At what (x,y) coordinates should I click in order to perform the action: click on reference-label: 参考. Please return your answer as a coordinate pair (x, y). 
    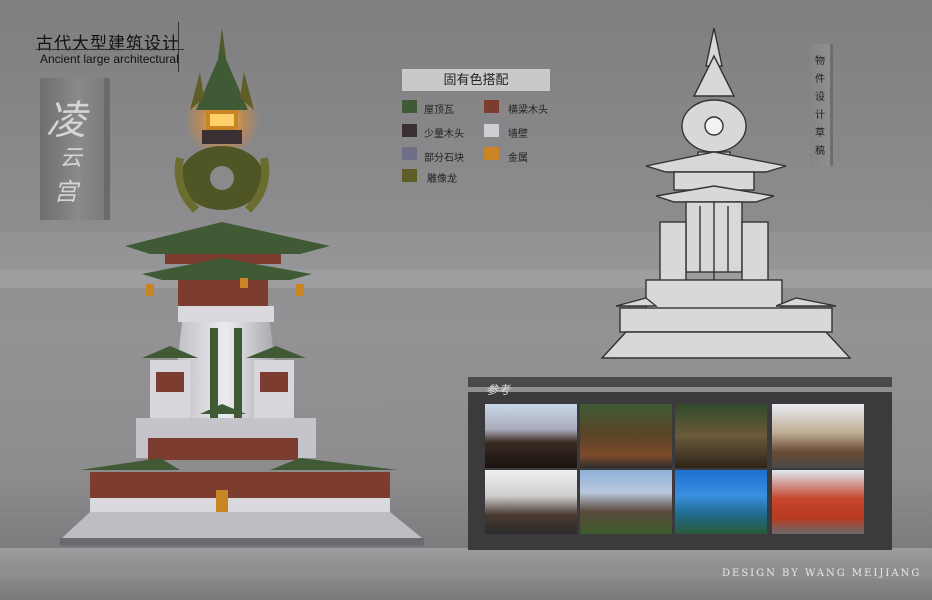
    Looking at the image, I should click on (498, 390).